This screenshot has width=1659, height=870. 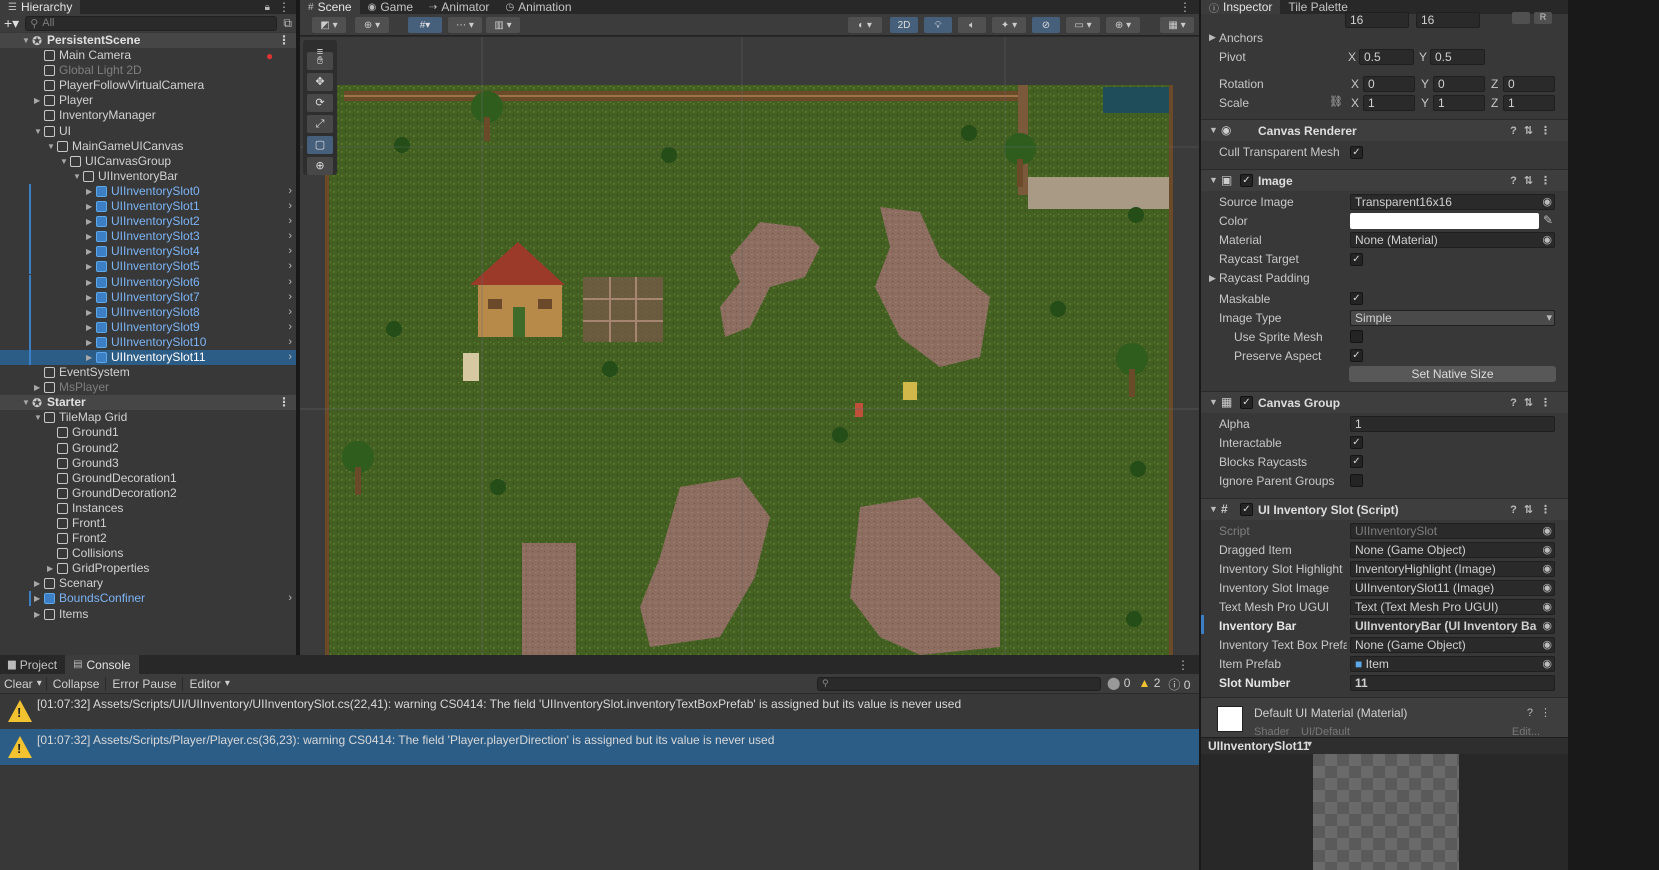 I want to click on kebab-icon: ⋮, so click(x=284, y=7).